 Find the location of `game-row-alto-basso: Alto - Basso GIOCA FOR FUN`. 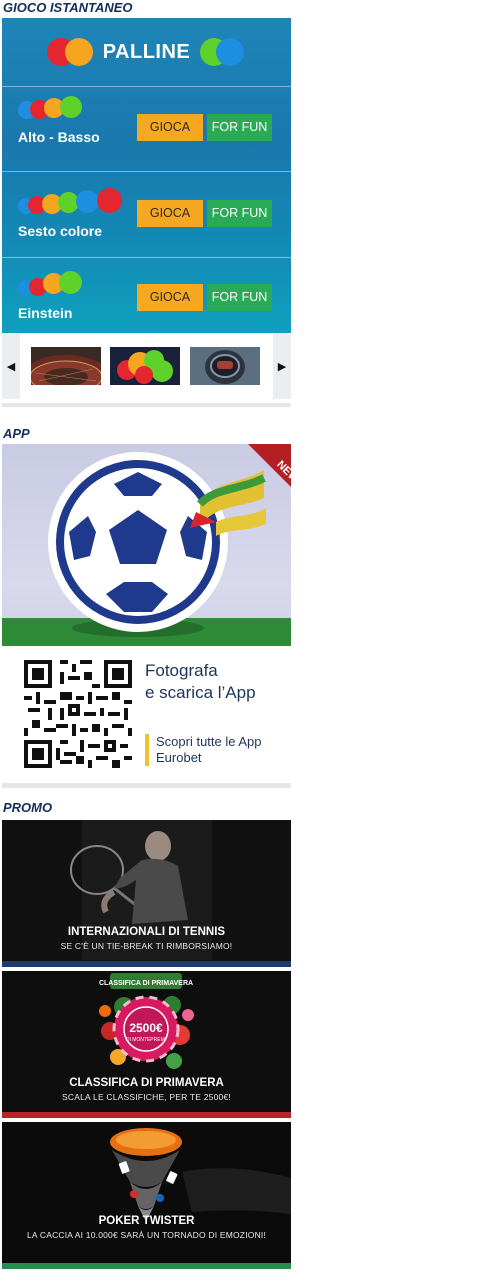

game-row-alto-basso: Alto - Basso GIOCA FOR FUN is located at coordinates (146, 128).